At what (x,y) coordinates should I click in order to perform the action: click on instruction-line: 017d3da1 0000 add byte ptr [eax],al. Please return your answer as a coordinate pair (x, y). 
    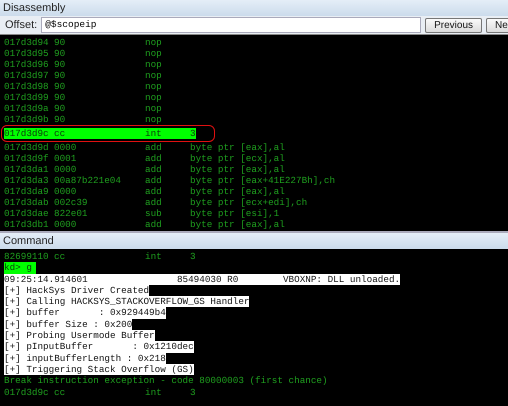
    Looking at the image, I should click on (144, 169).